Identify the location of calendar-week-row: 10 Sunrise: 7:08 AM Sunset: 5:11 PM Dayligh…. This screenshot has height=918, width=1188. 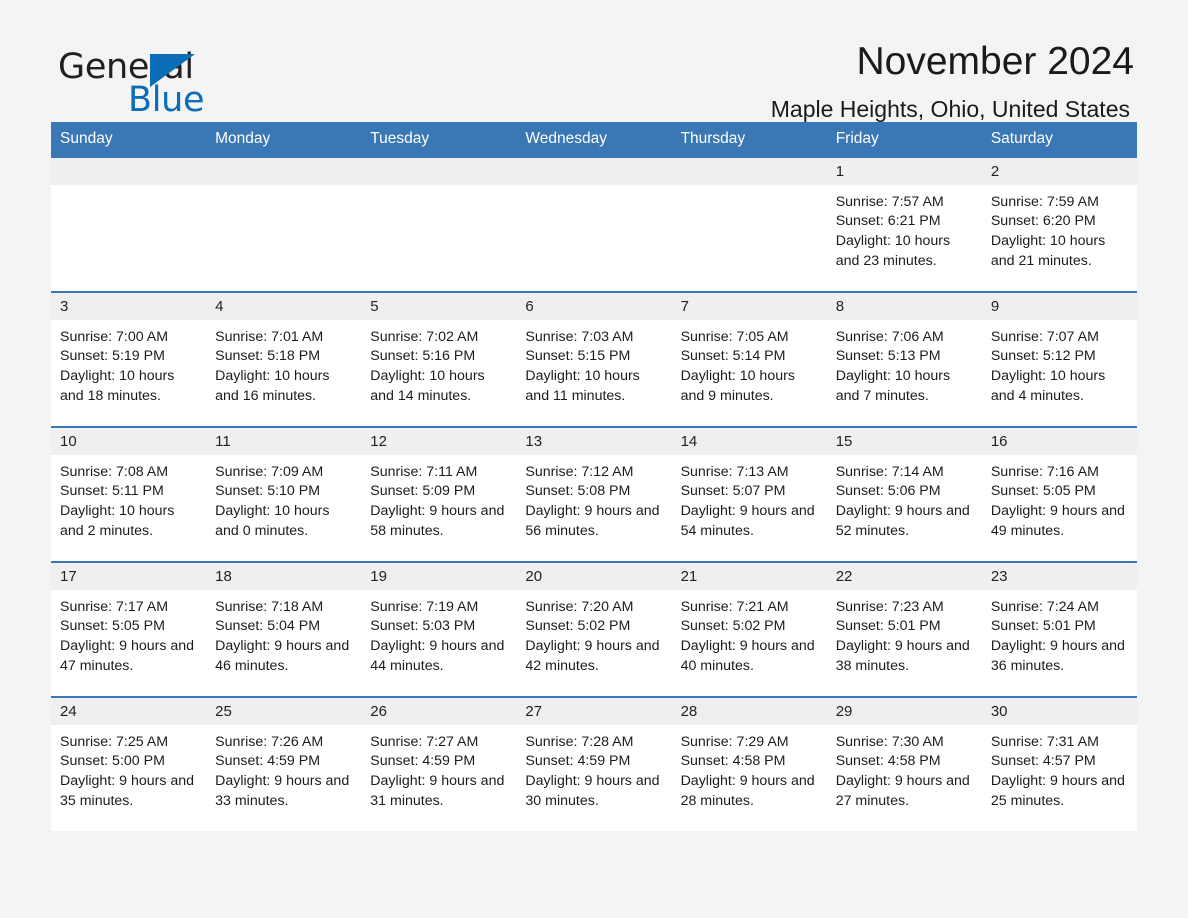
(594, 493).